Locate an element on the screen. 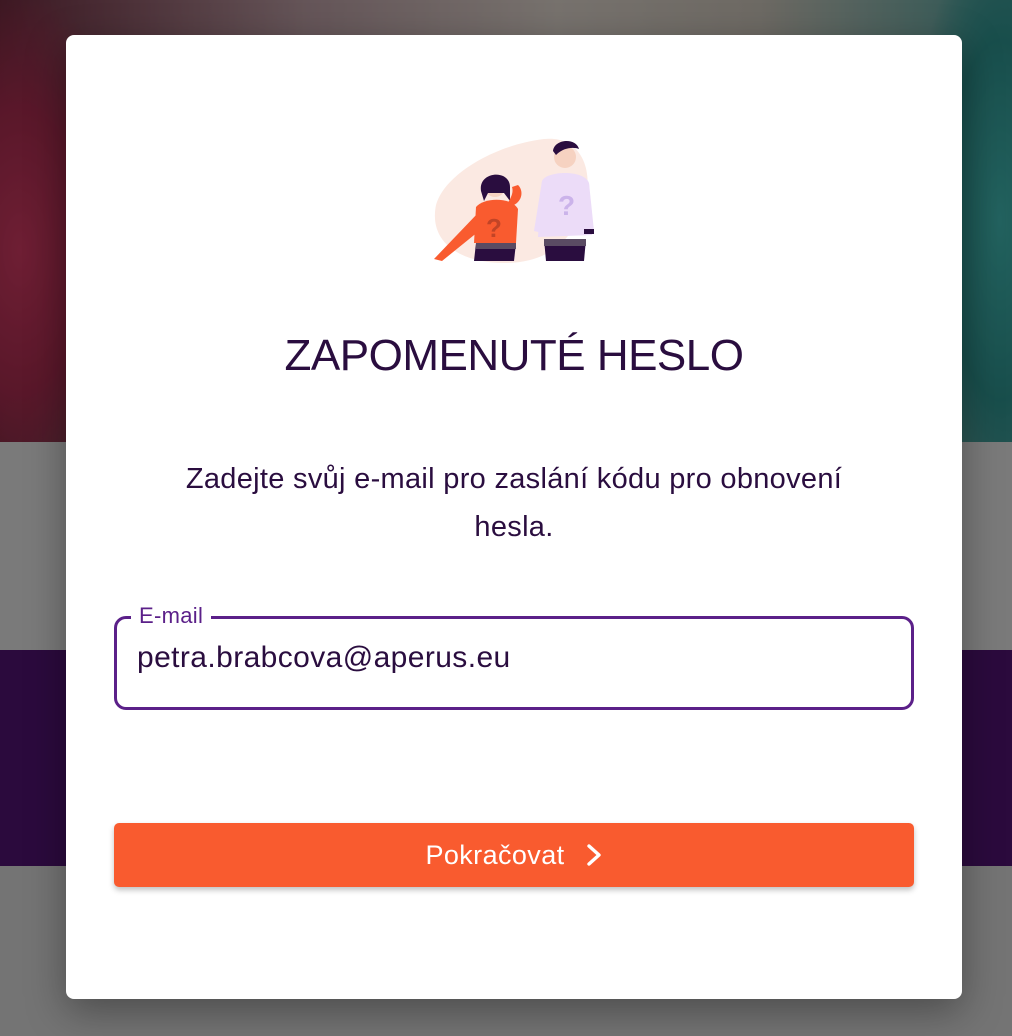 The width and height of the screenshot is (1012, 1036). email-input is located at coordinates (507, 658).